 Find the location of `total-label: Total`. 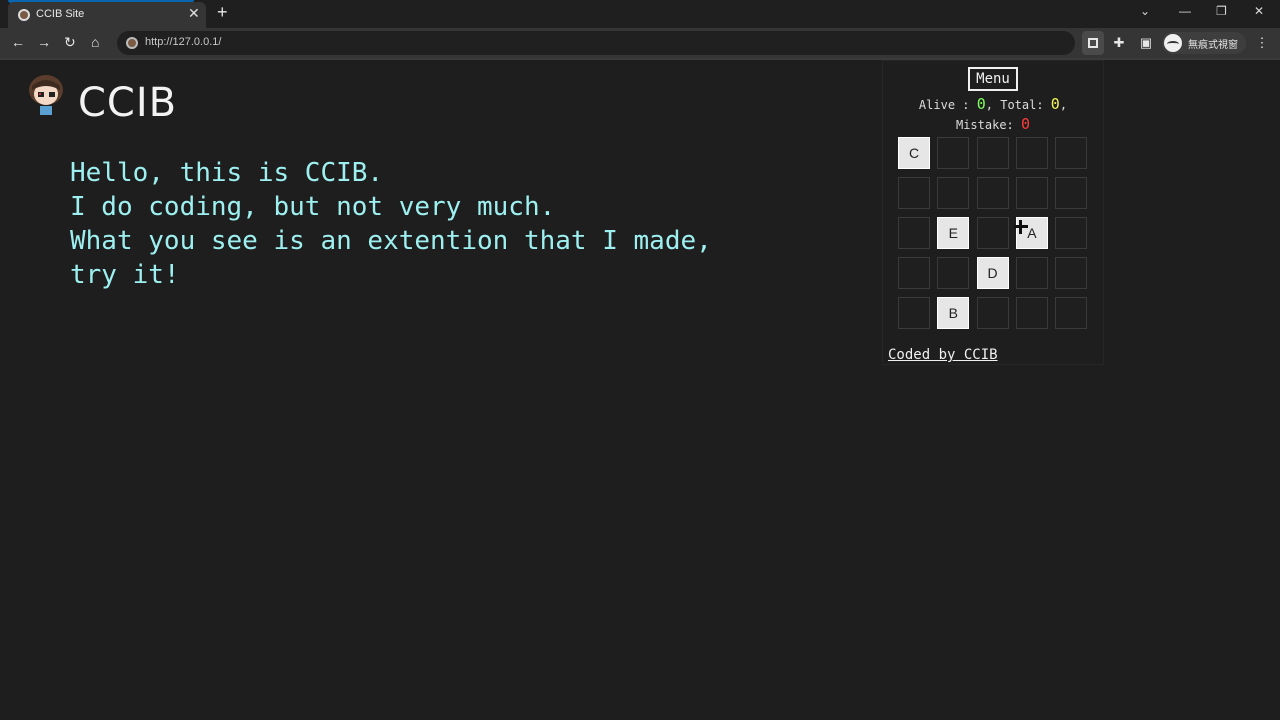

total-label: Total is located at coordinates (1018, 105).